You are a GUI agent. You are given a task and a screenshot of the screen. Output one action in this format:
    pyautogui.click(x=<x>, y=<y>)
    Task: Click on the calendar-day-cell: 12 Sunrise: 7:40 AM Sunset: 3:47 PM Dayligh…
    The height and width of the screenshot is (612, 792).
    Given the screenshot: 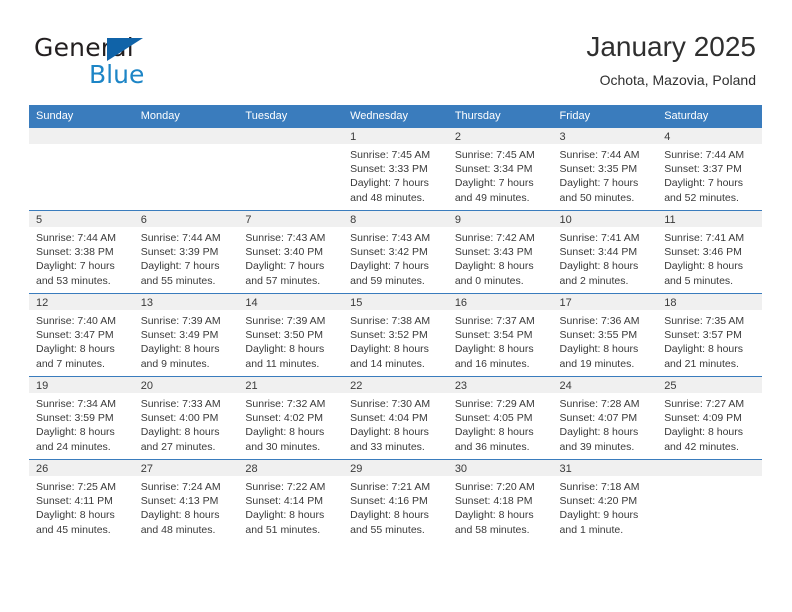 What is the action you would take?
    pyautogui.click(x=81, y=335)
    